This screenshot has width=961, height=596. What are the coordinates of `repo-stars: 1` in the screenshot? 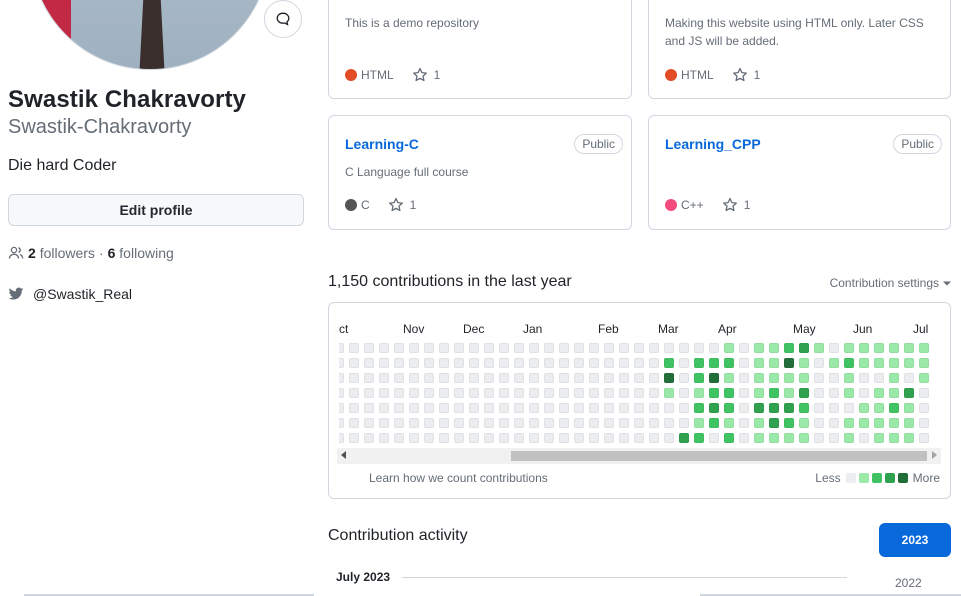 It's located at (413, 205).